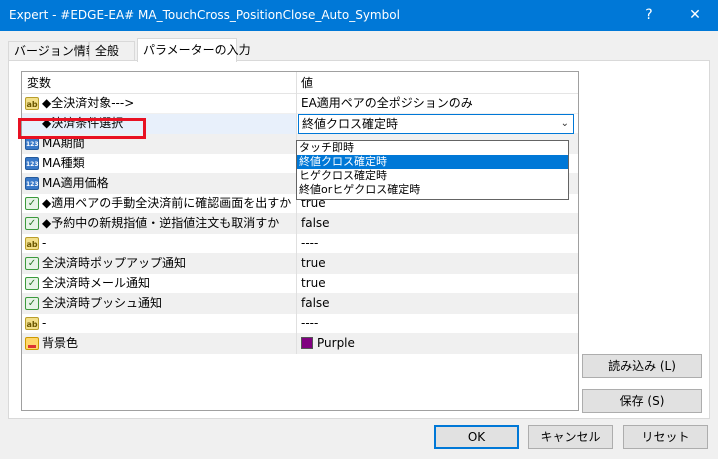 This screenshot has height=459, width=718. I want to click on table-row: ✓ 全決済時プッシュ通知 false, so click(300, 304).